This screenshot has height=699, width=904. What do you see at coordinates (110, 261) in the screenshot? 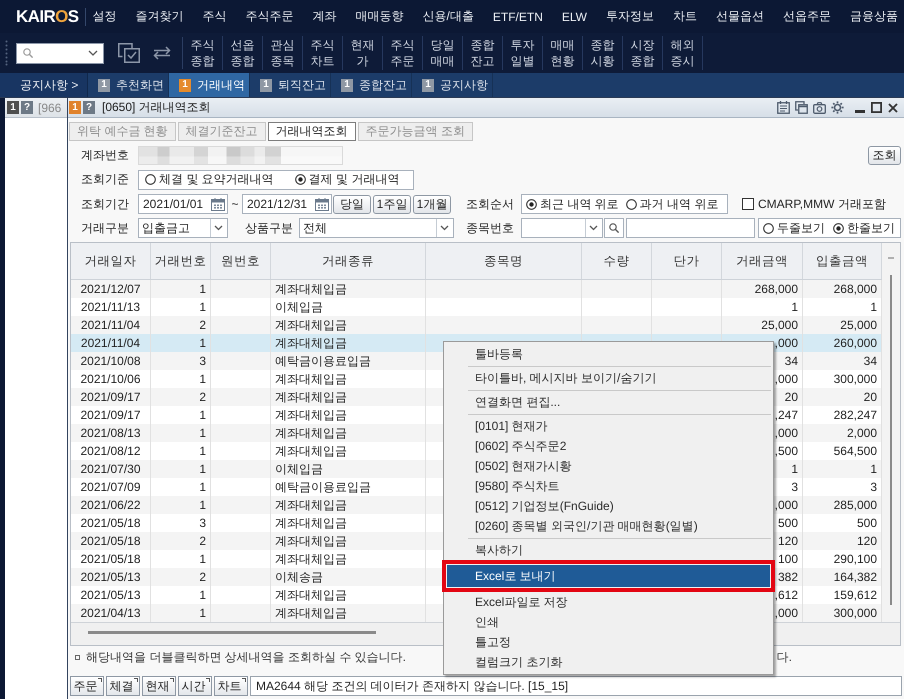
I see `column-header: 거래일자` at bounding box center [110, 261].